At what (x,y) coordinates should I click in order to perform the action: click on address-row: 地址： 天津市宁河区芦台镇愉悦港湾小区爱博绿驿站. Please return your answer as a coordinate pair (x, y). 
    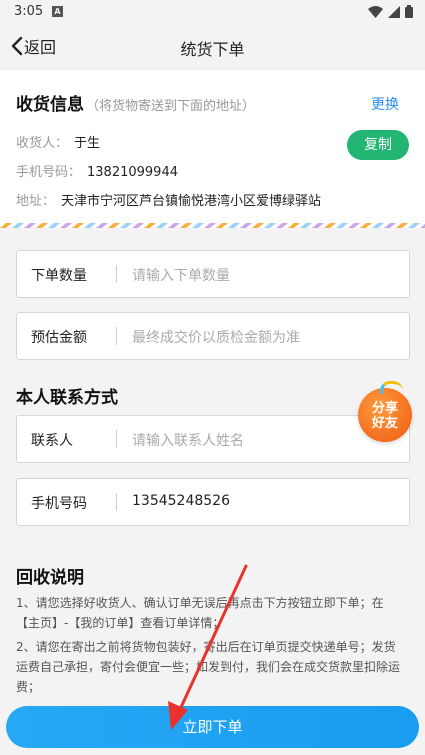
    Looking at the image, I should click on (168, 199).